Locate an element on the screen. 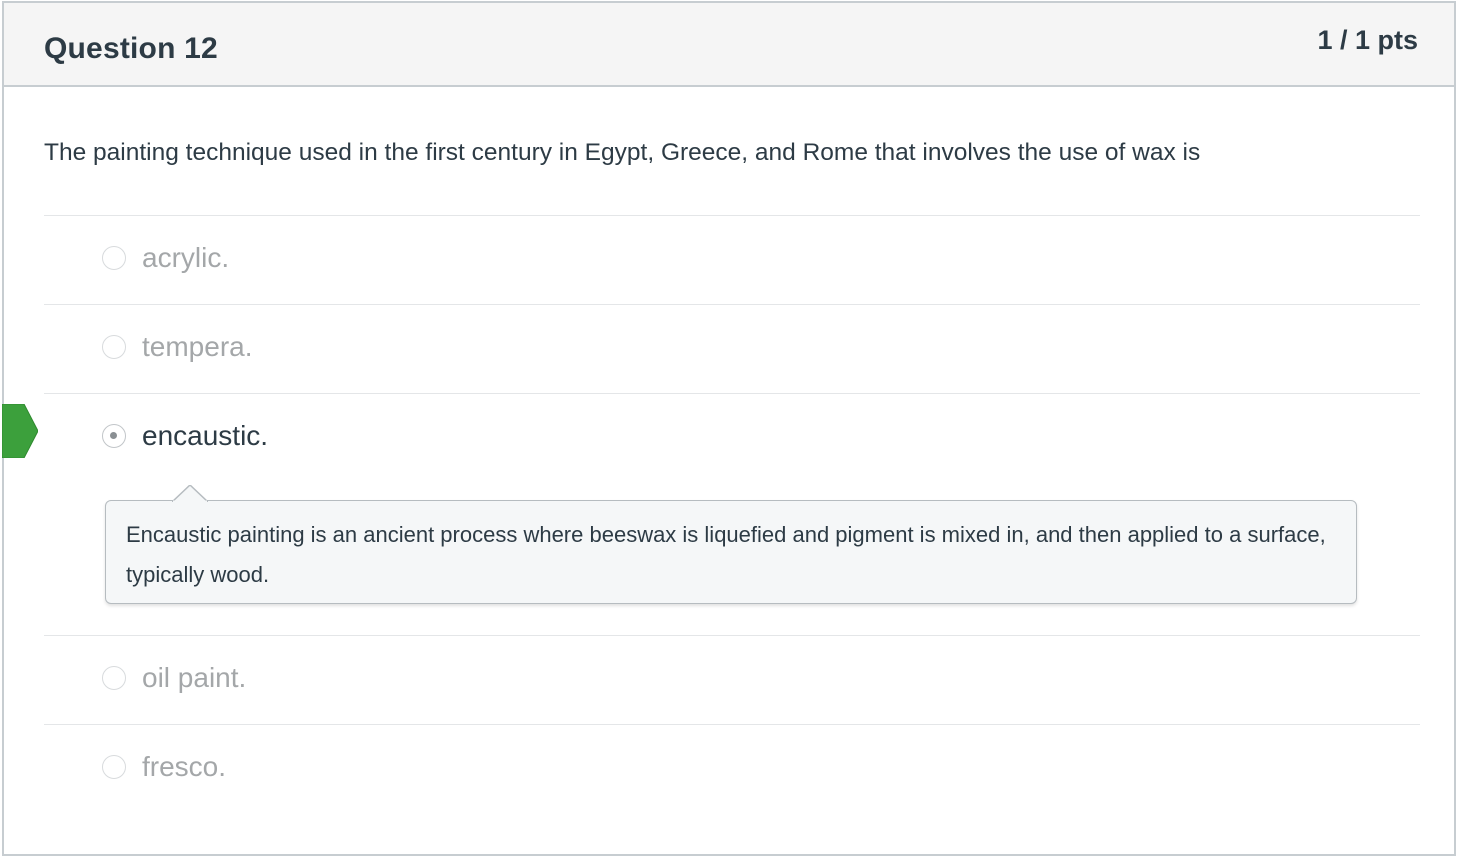 The height and width of the screenshot is (860, 1460). answer-label: tempera. is located at coordinates (197, 346).